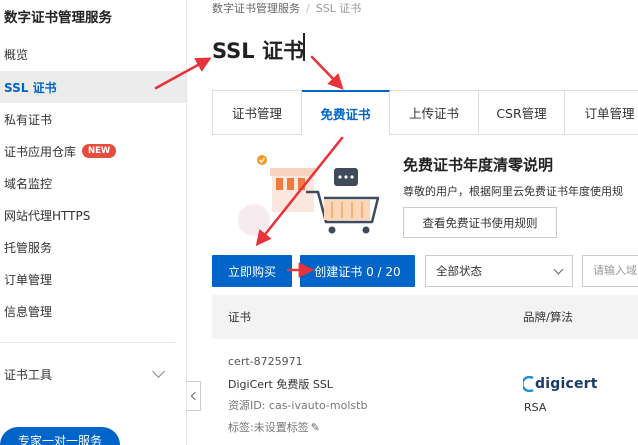 Image resolution: width=638 pixels, height=445 pixels. What do you see at coordinates (28, 119) in the screenshot?
I see `sidebar-item-label: 私有证书` at bounding box center [28, 119].